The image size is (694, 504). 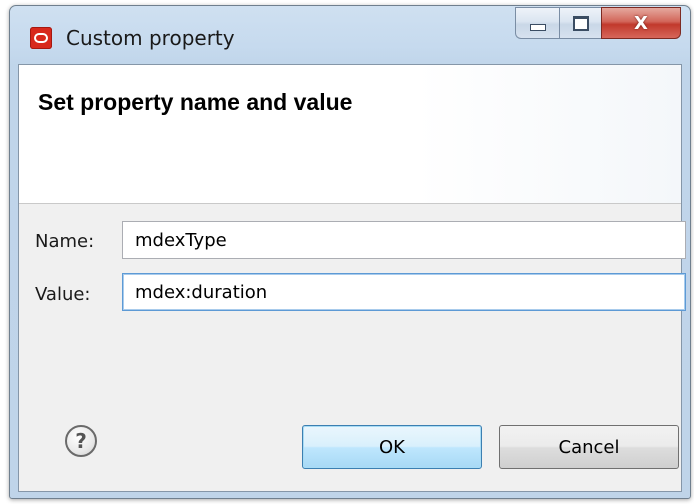 I want to click on value-field, so click(x=404, y=292).